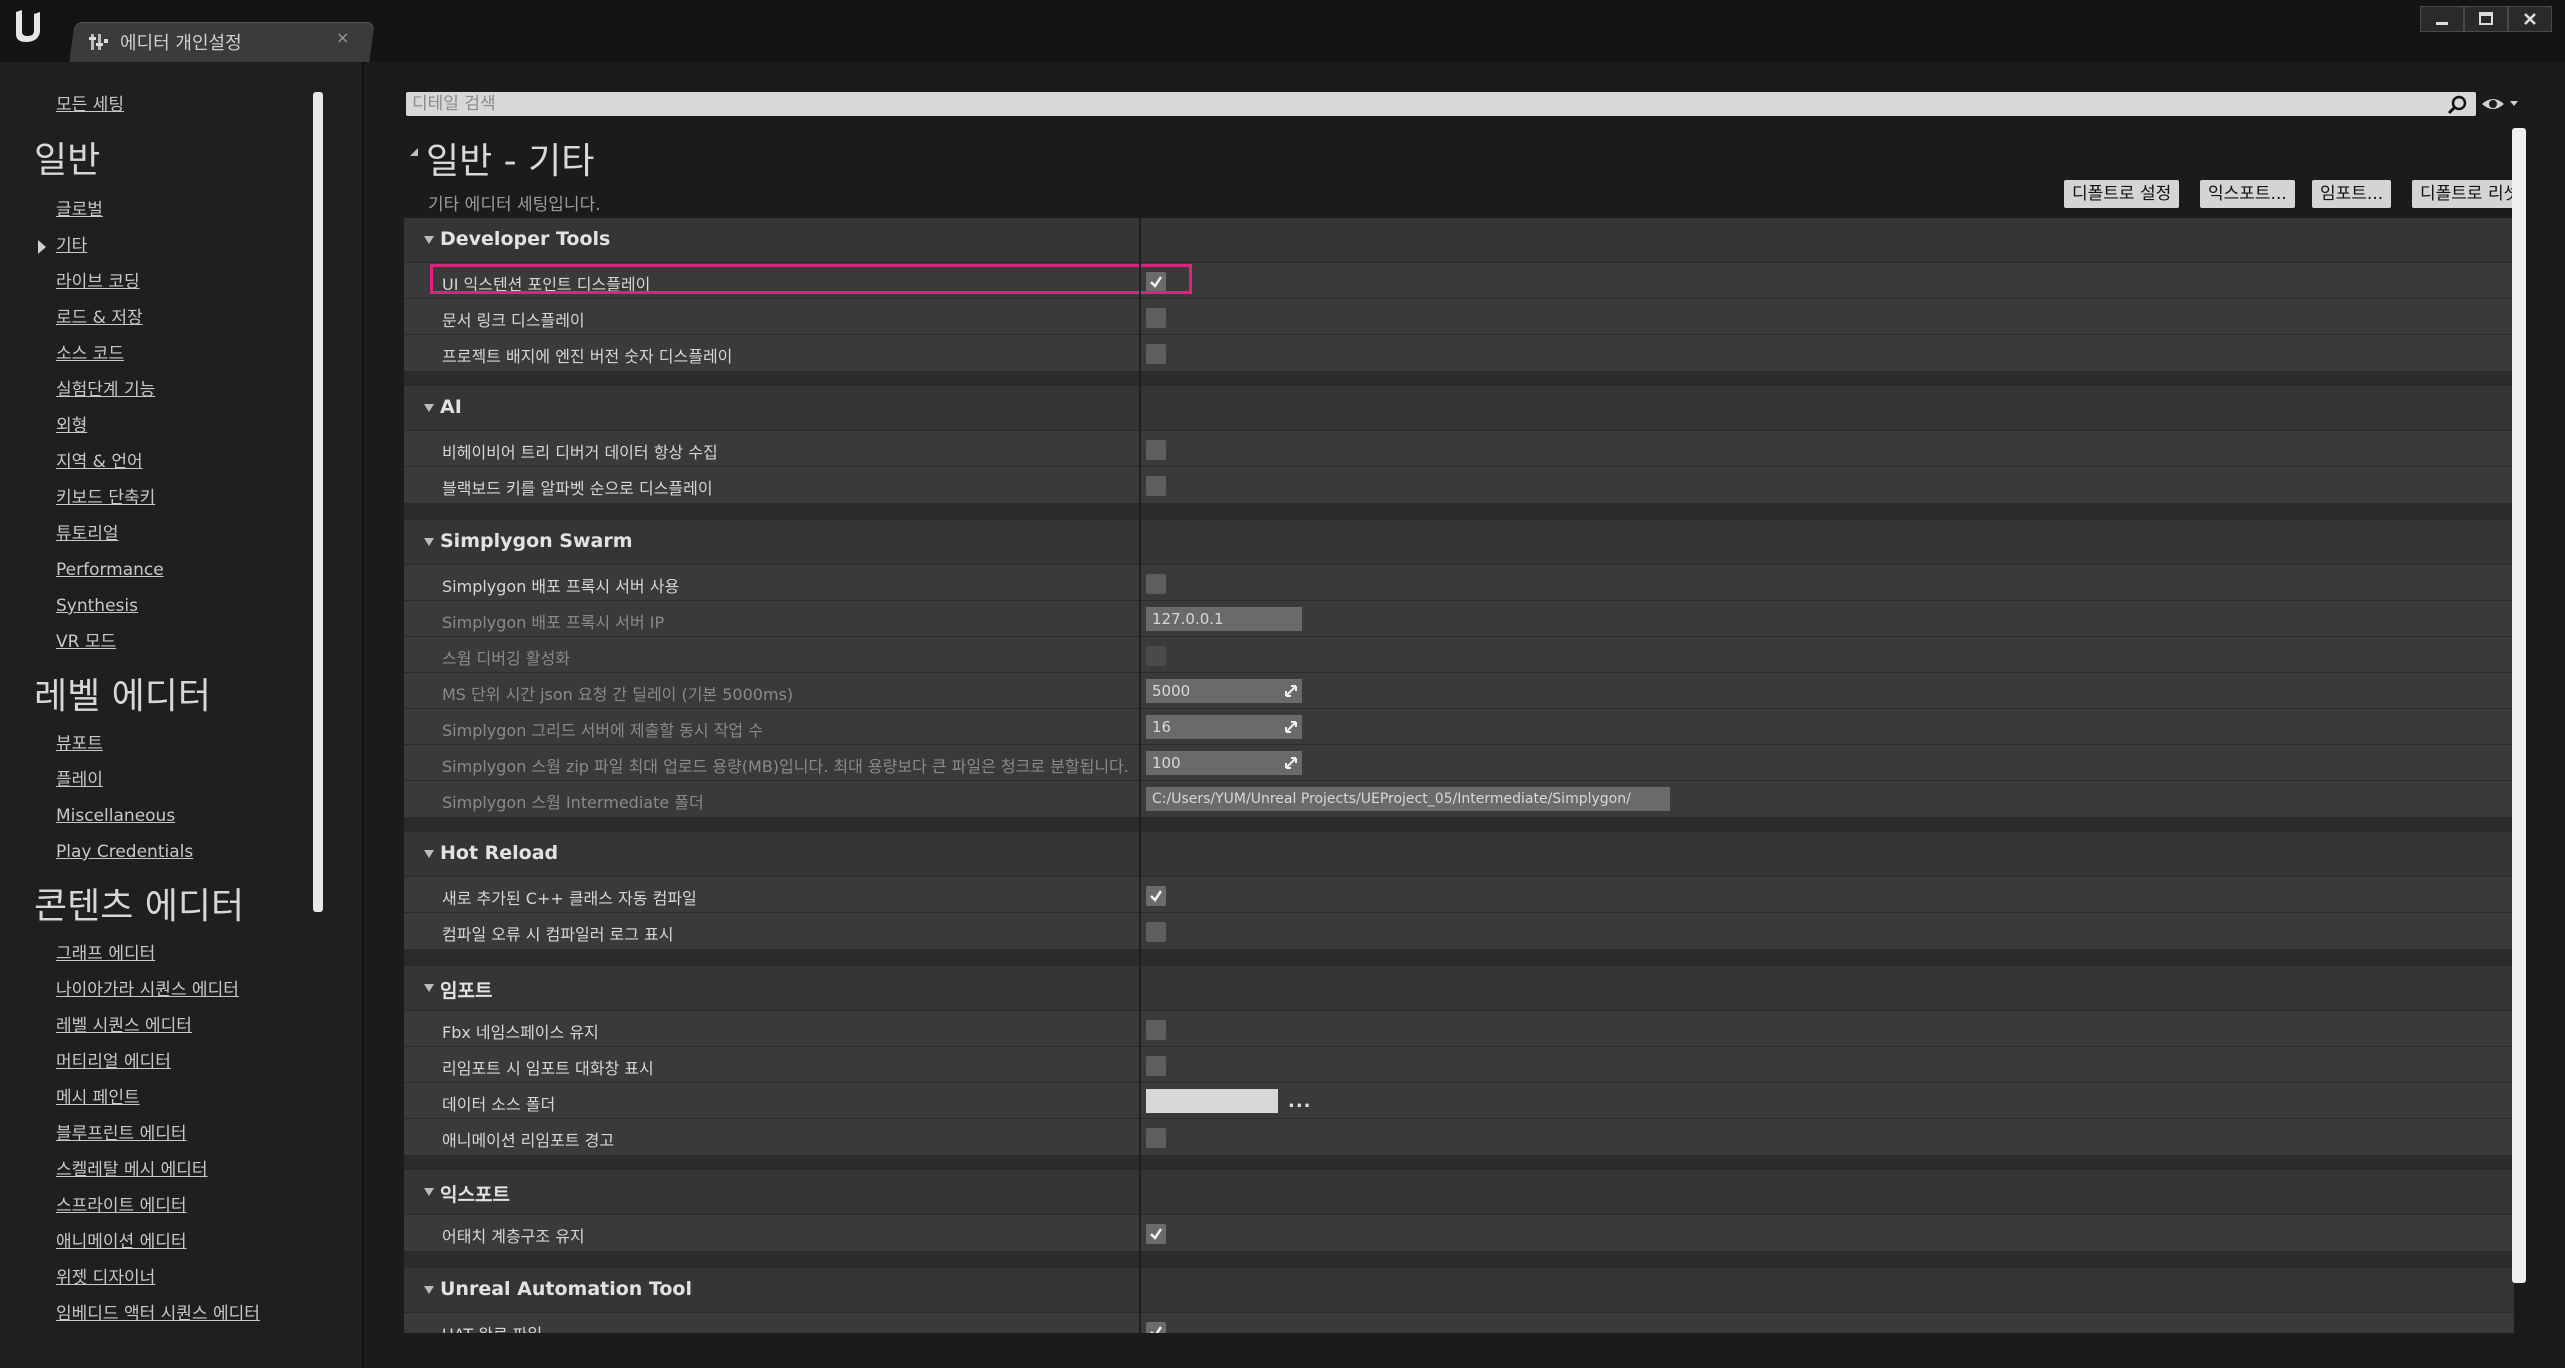 Image resolution: width=2565 pixels, height=1368 pixels. I want to click on data-source-folder-field, so click(1212, 1101).